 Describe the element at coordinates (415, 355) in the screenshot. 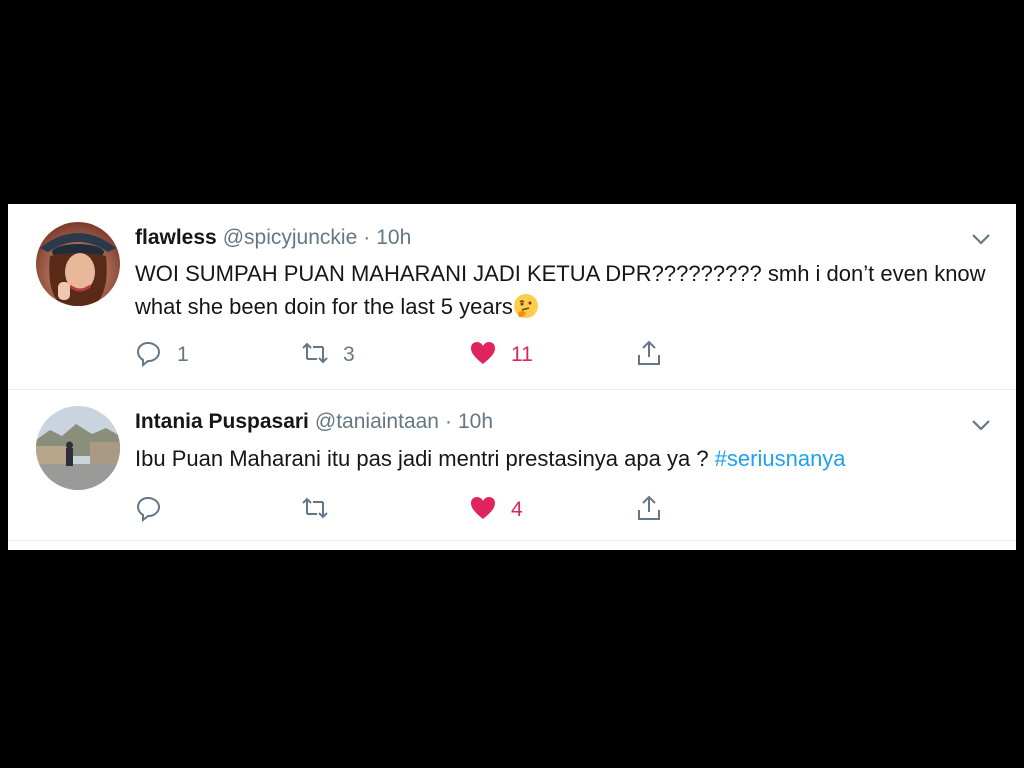

I see `tweet-actions: 1 3 11` at that location.